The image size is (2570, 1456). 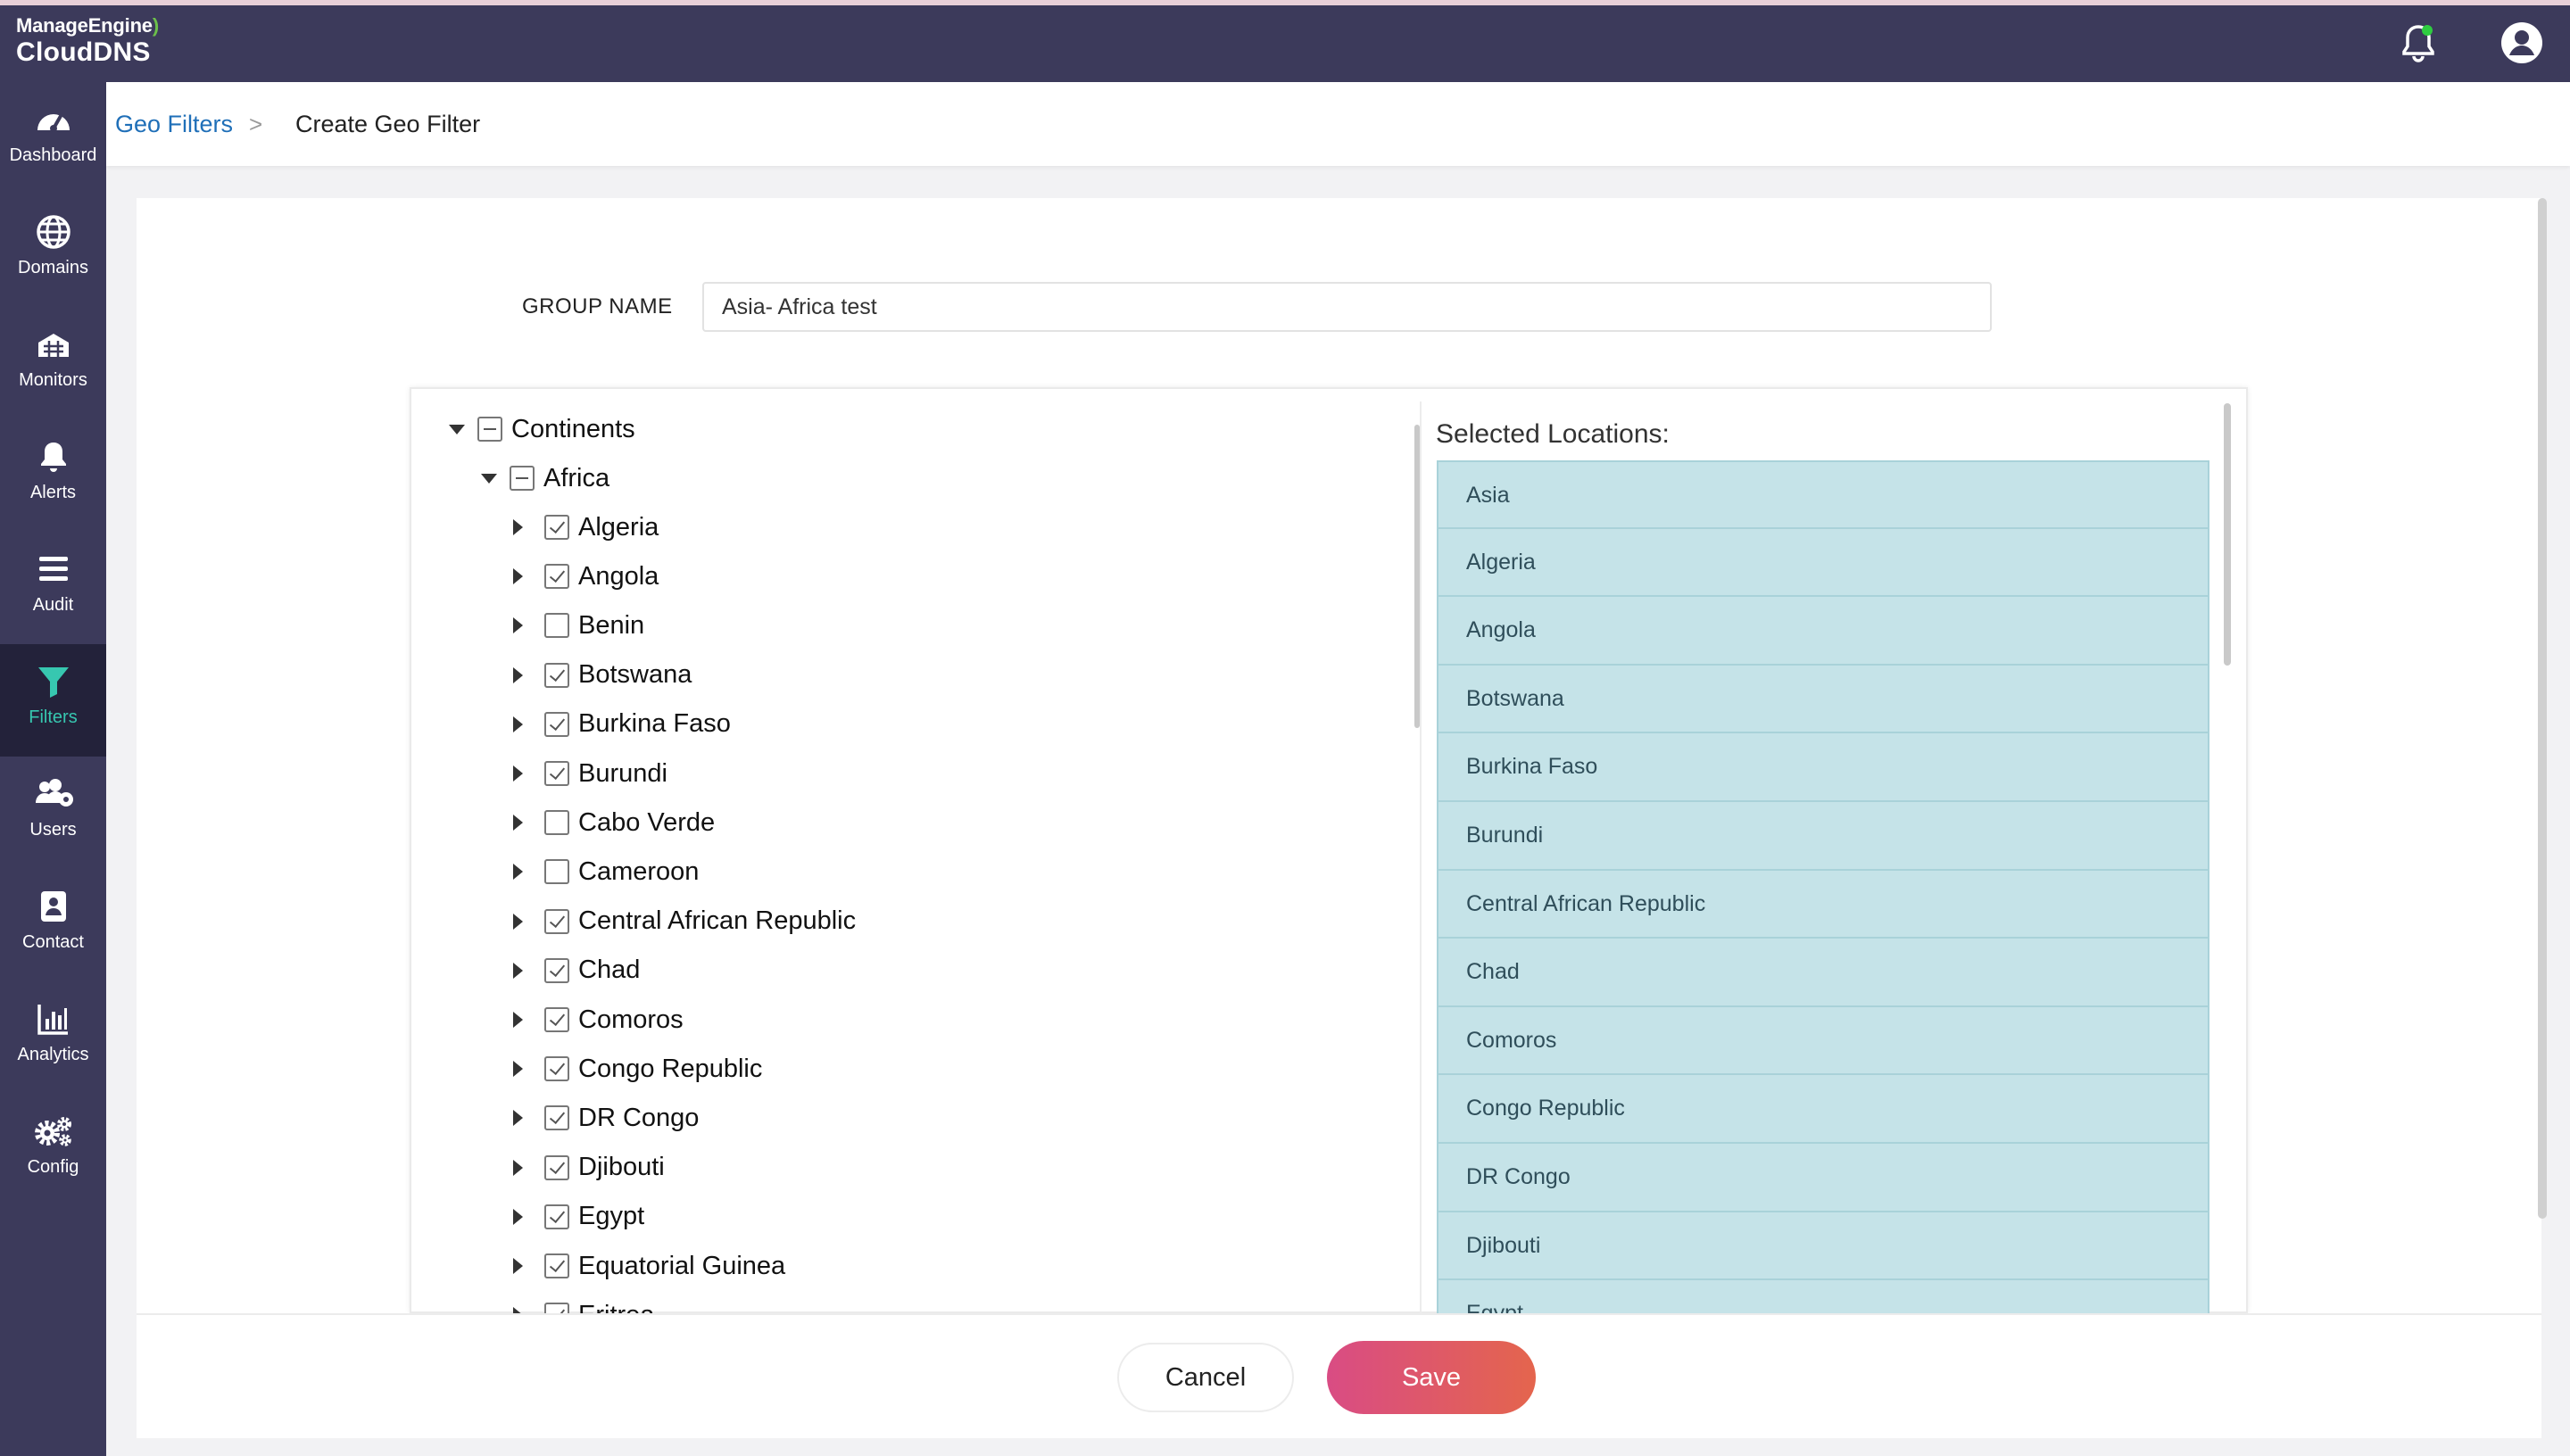 What do you see at coordinates (53, 588) in the screenshot?
I see `sidebar-item-audit: Audit` at bounding box center [53, 588].